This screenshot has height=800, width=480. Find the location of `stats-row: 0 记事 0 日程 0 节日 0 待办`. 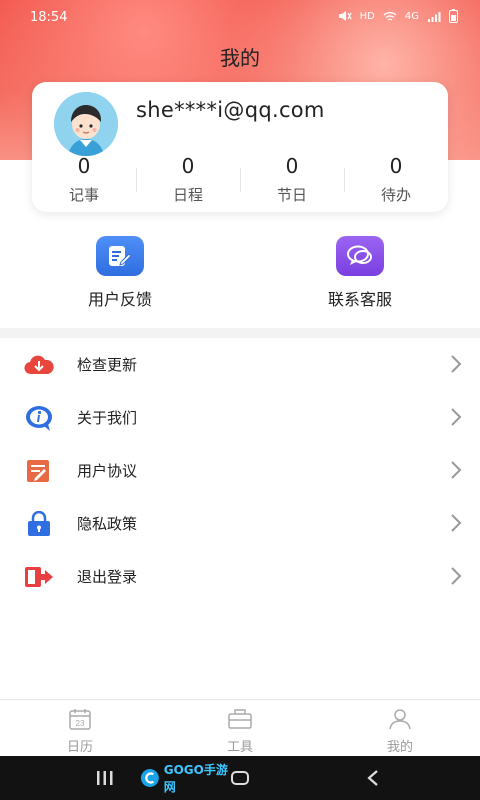

stats-row: 0 记事 0 日程 0 节日 0 待办 is located at coordinates (240, 179).